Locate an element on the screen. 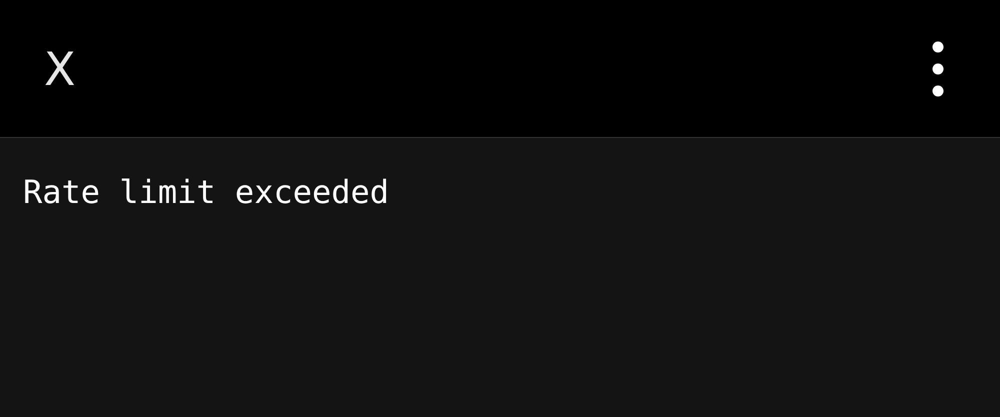  app-title: X is located at coordinates (60, 69).